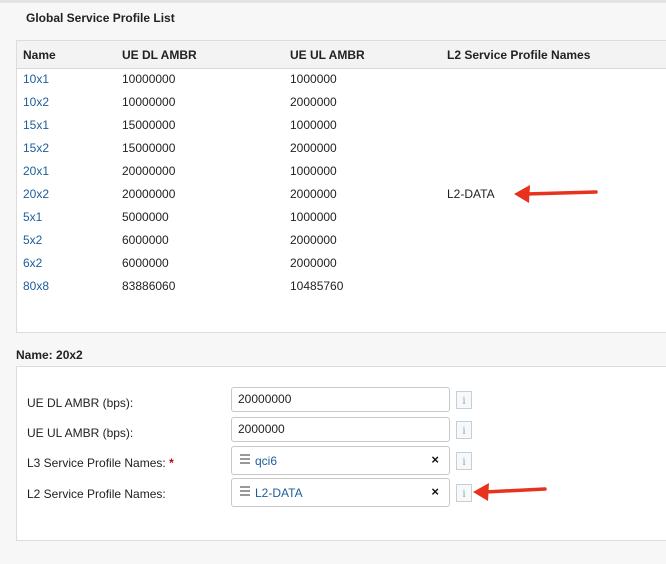  What do you see at coordinates (333, 1) in the screenshot?
I see `top-divider` at bounding box center [333, 1].